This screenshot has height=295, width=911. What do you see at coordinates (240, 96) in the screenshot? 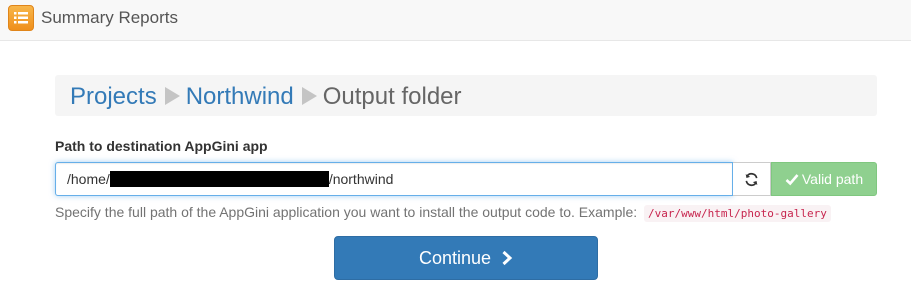
I see `breadcrumb-link-northwind: Northwind` at bounding box center [240, 96].